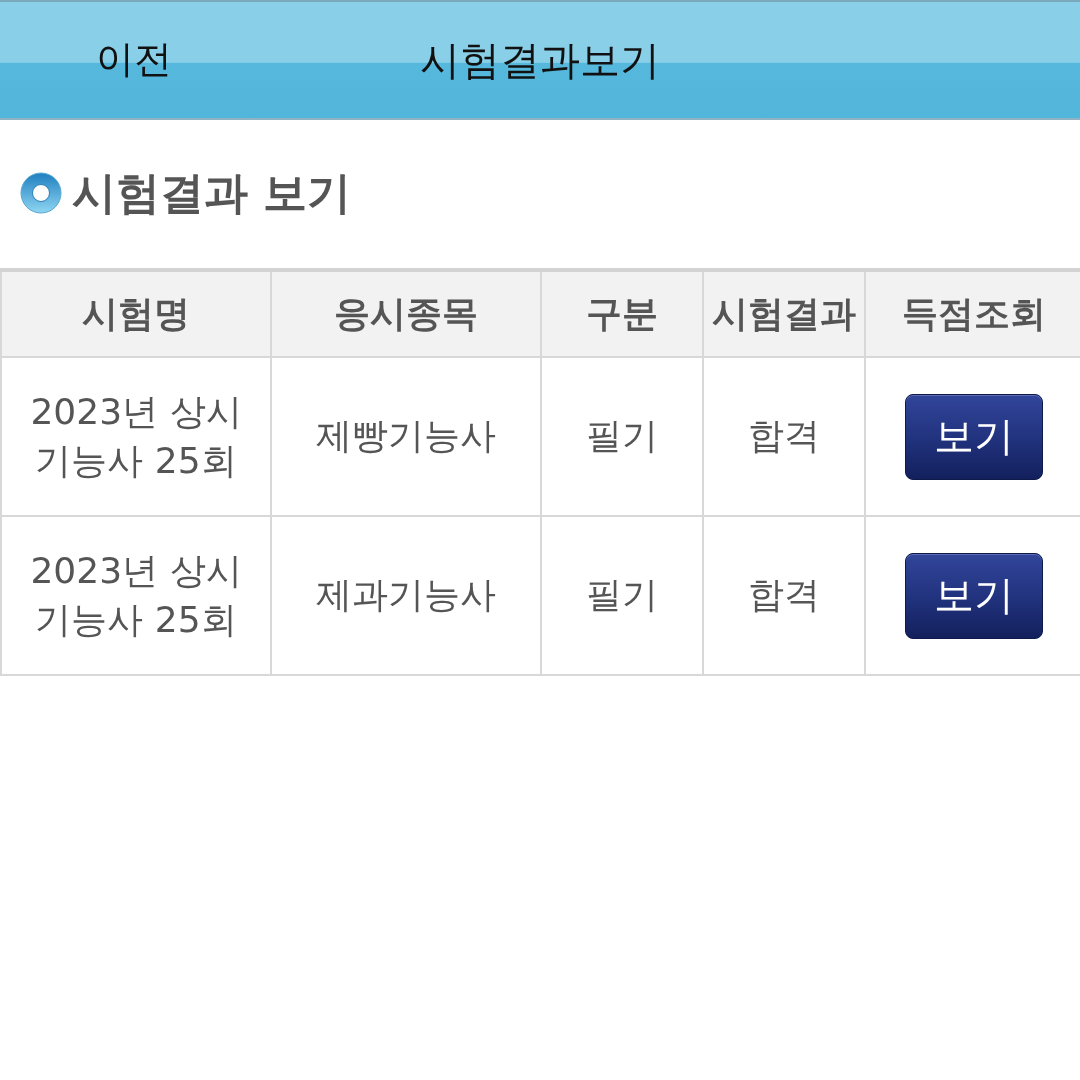 This screenshot has width=1080, height=1080. What do you see at coordinates (136, 313) in the screenshot?
I see `column-header: 시험명` at bounding box center [136, 313].